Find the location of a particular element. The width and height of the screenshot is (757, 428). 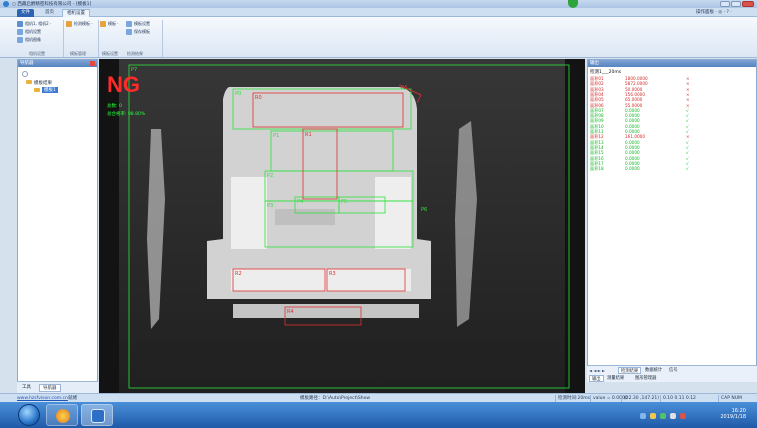

vision-app-icon is located at coordinates (98, 416).